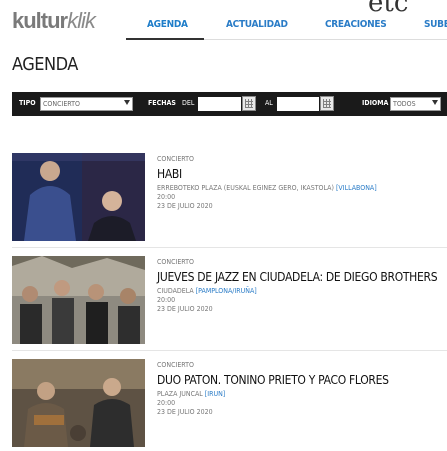  I want to click on event-place: CIUDADELA, so click(175, 291).